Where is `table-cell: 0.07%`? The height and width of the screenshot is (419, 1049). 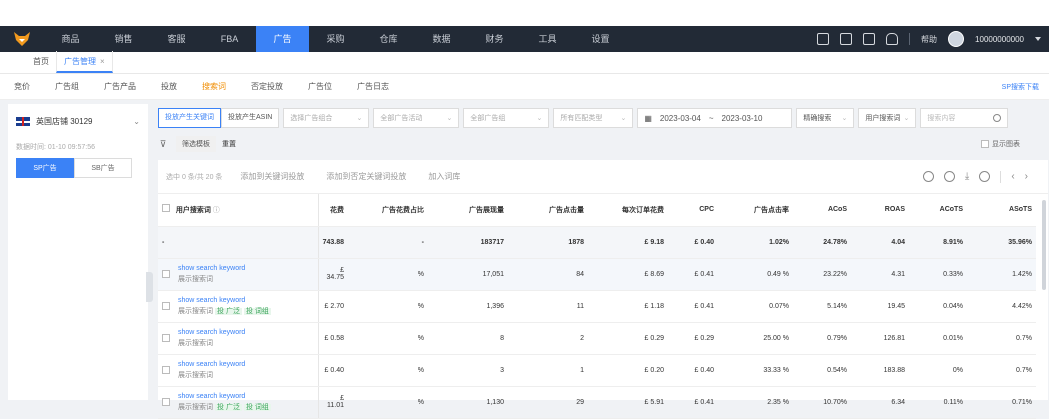
table-cell: 0.07% is located at coordinates (755, 306).